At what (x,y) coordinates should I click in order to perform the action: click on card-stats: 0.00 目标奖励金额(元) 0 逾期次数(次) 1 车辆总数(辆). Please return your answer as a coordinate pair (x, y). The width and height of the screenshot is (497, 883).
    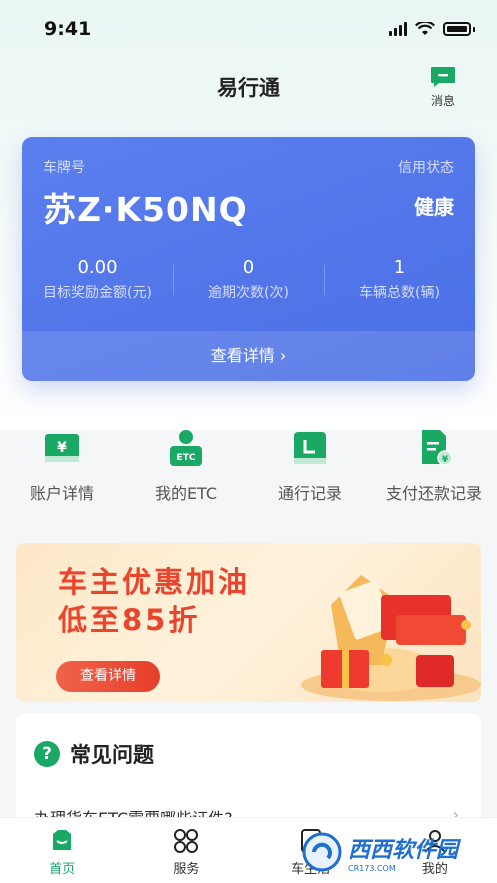
    Looking at the image, I should click on (248, 282).